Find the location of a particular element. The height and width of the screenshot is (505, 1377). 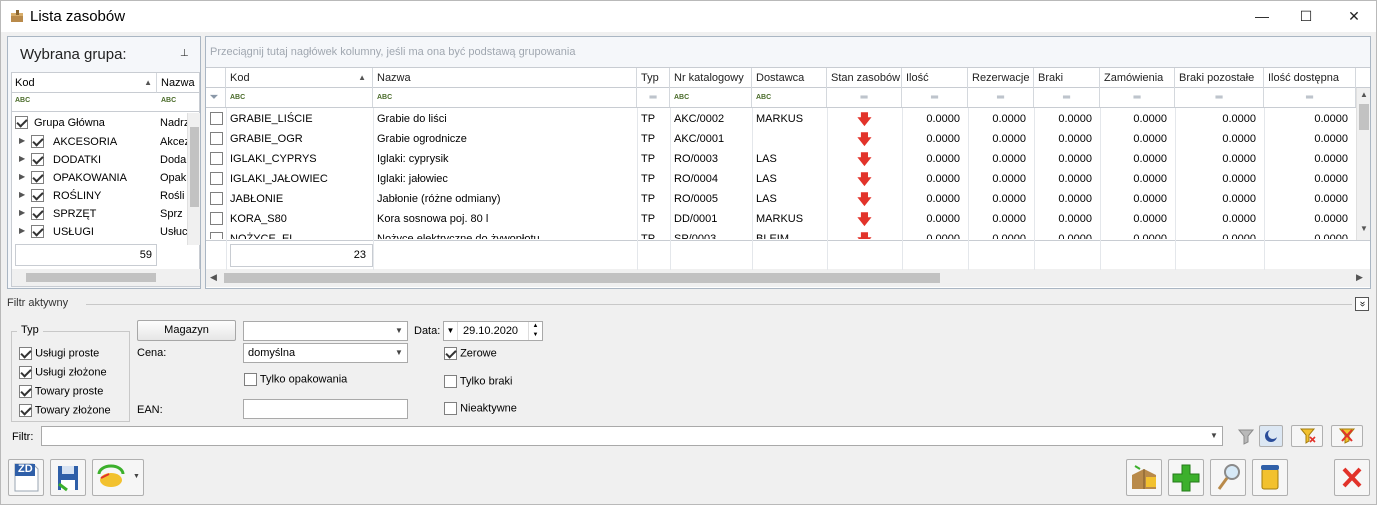

column-header: Braki is located at coordinates (1067, 78).